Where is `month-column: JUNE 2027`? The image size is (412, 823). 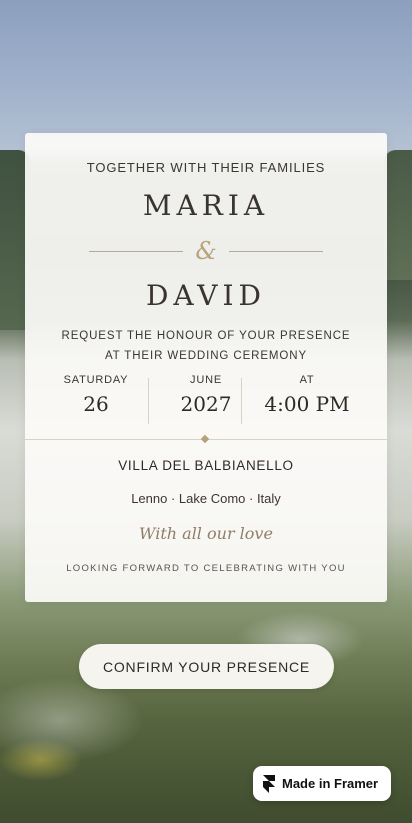
month-column: JUNE 2027 is located at coordinates (206, 395).